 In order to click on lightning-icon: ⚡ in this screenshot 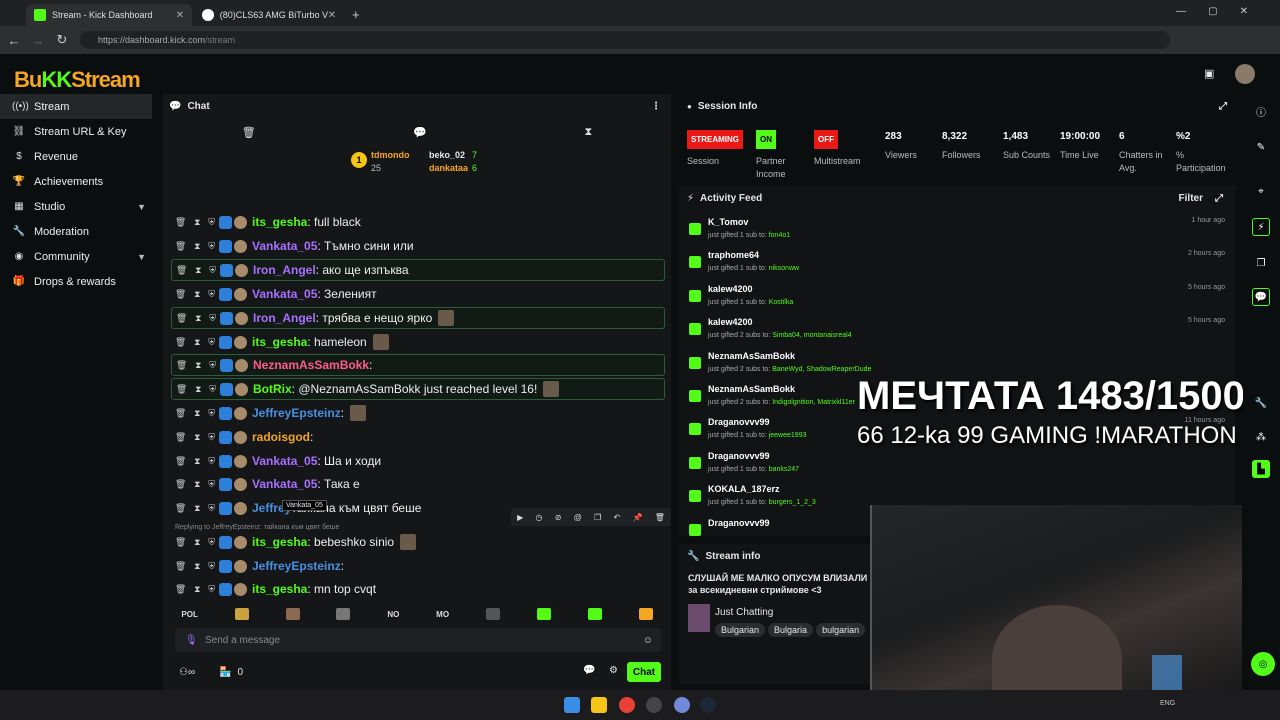, I will do `click(1261, 227)`.